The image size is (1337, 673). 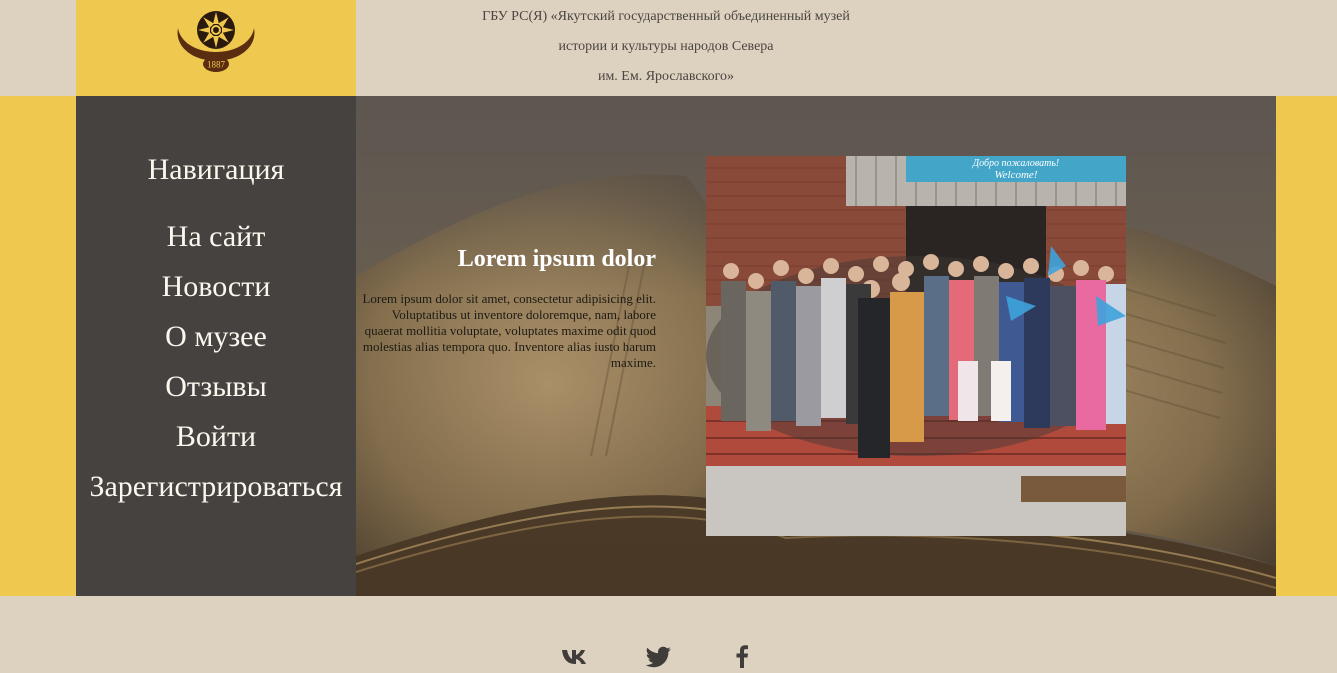 I want to click on hero-title: Lorem ipsum dolor, so click(x=556, y=259).